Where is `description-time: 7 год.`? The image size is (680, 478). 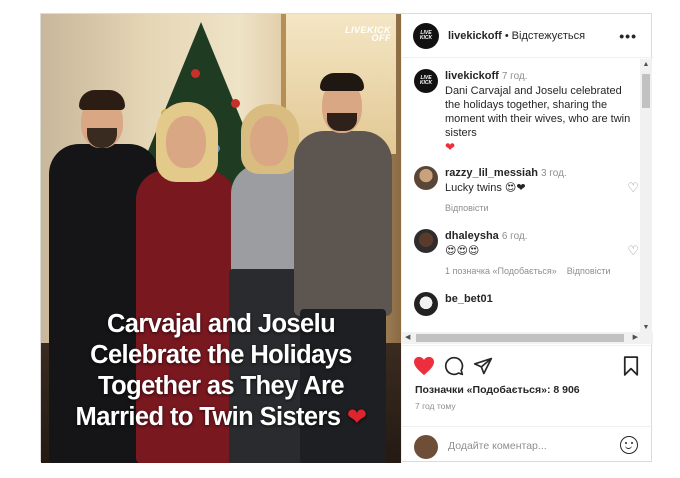 description-time: 7 год. is located at coordinates (514, 76).